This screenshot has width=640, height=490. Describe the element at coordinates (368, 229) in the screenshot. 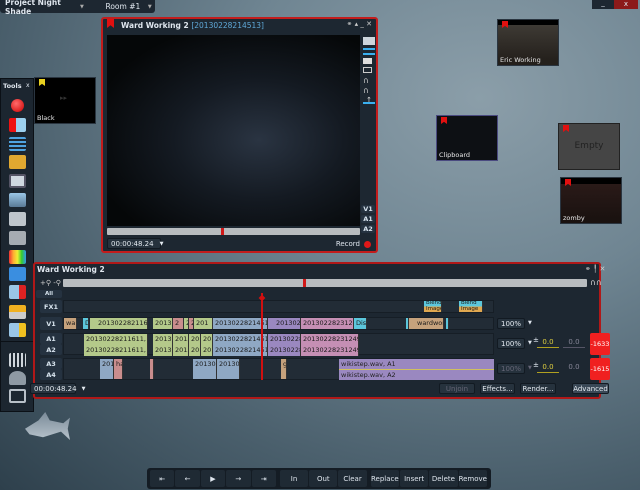

I see `viewer-track-a2: A2` at that location.